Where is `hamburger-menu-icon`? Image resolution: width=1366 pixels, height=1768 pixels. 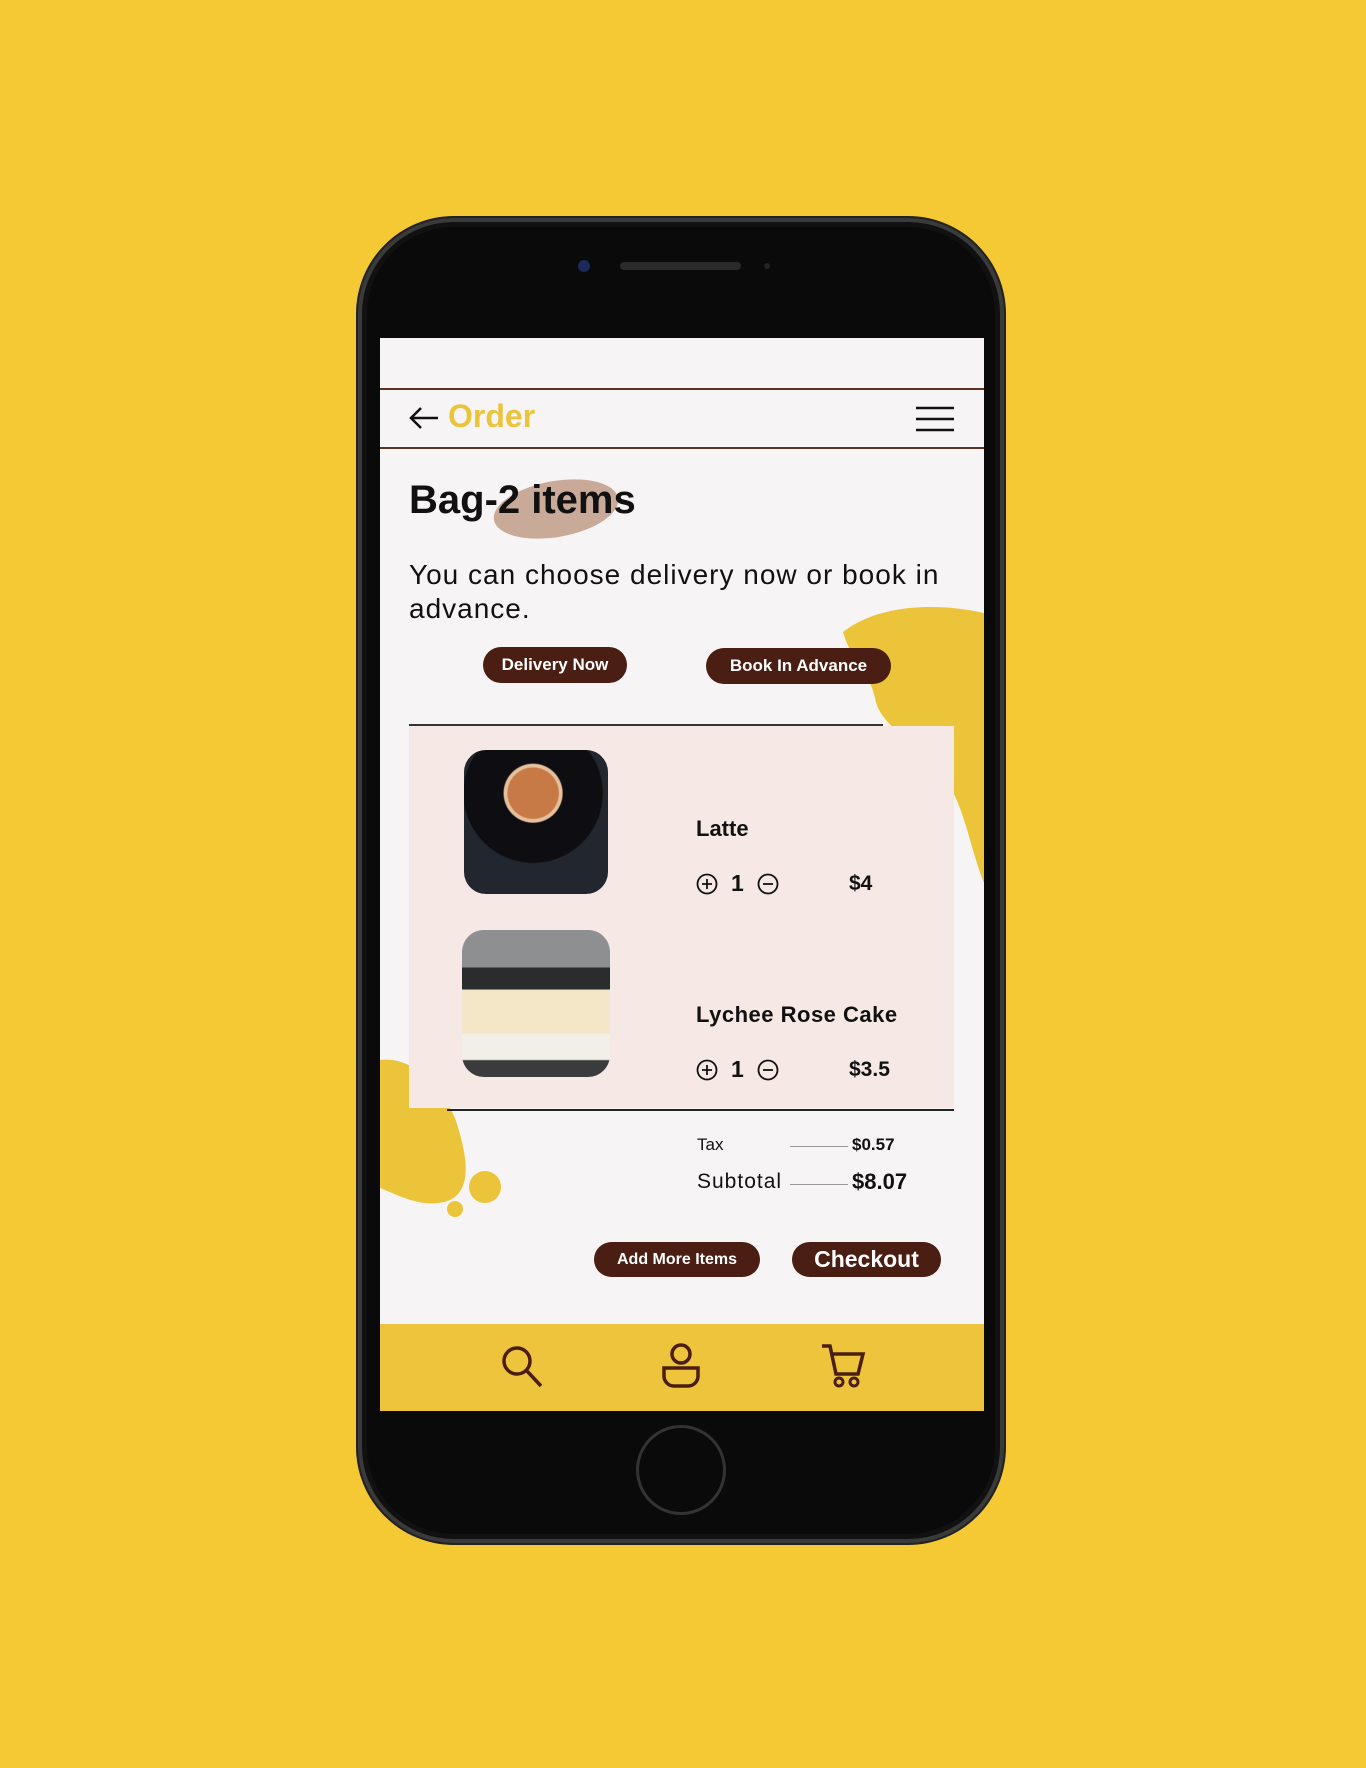 hamburger-menu-icon is located at coordinates (935, 419).